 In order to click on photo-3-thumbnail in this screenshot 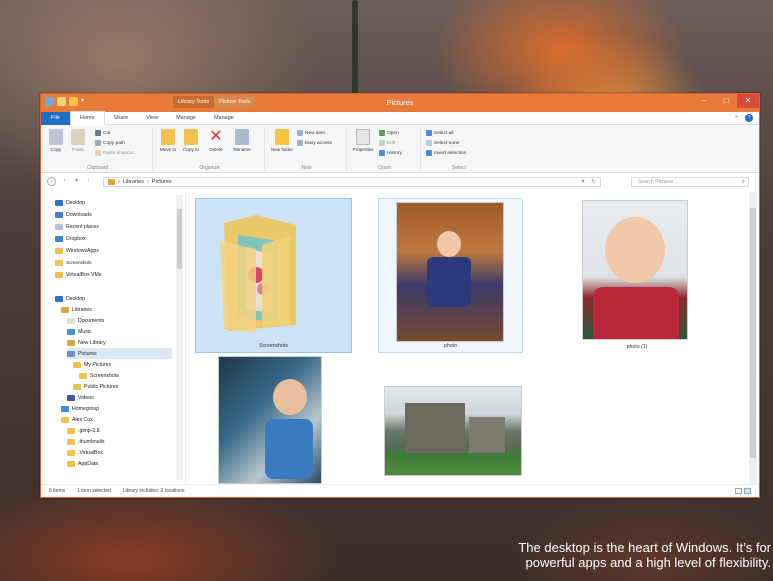, I will do `click(453, 431)`.